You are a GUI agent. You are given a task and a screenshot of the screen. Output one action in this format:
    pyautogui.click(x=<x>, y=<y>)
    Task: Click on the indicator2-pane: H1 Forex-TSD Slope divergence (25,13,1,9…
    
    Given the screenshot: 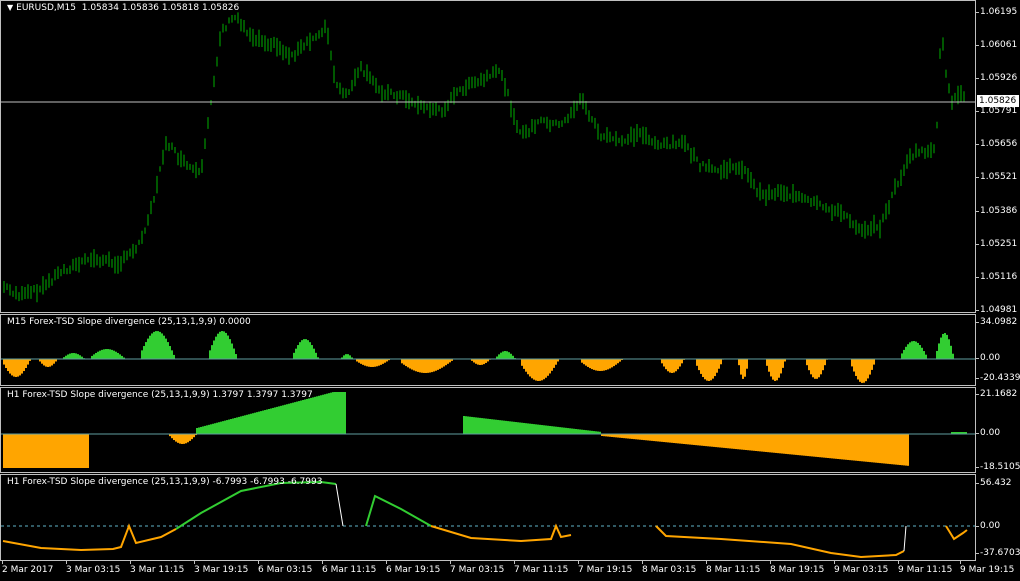 What is the action you would take?
    pyautogui.click(x=488, y=430)
    